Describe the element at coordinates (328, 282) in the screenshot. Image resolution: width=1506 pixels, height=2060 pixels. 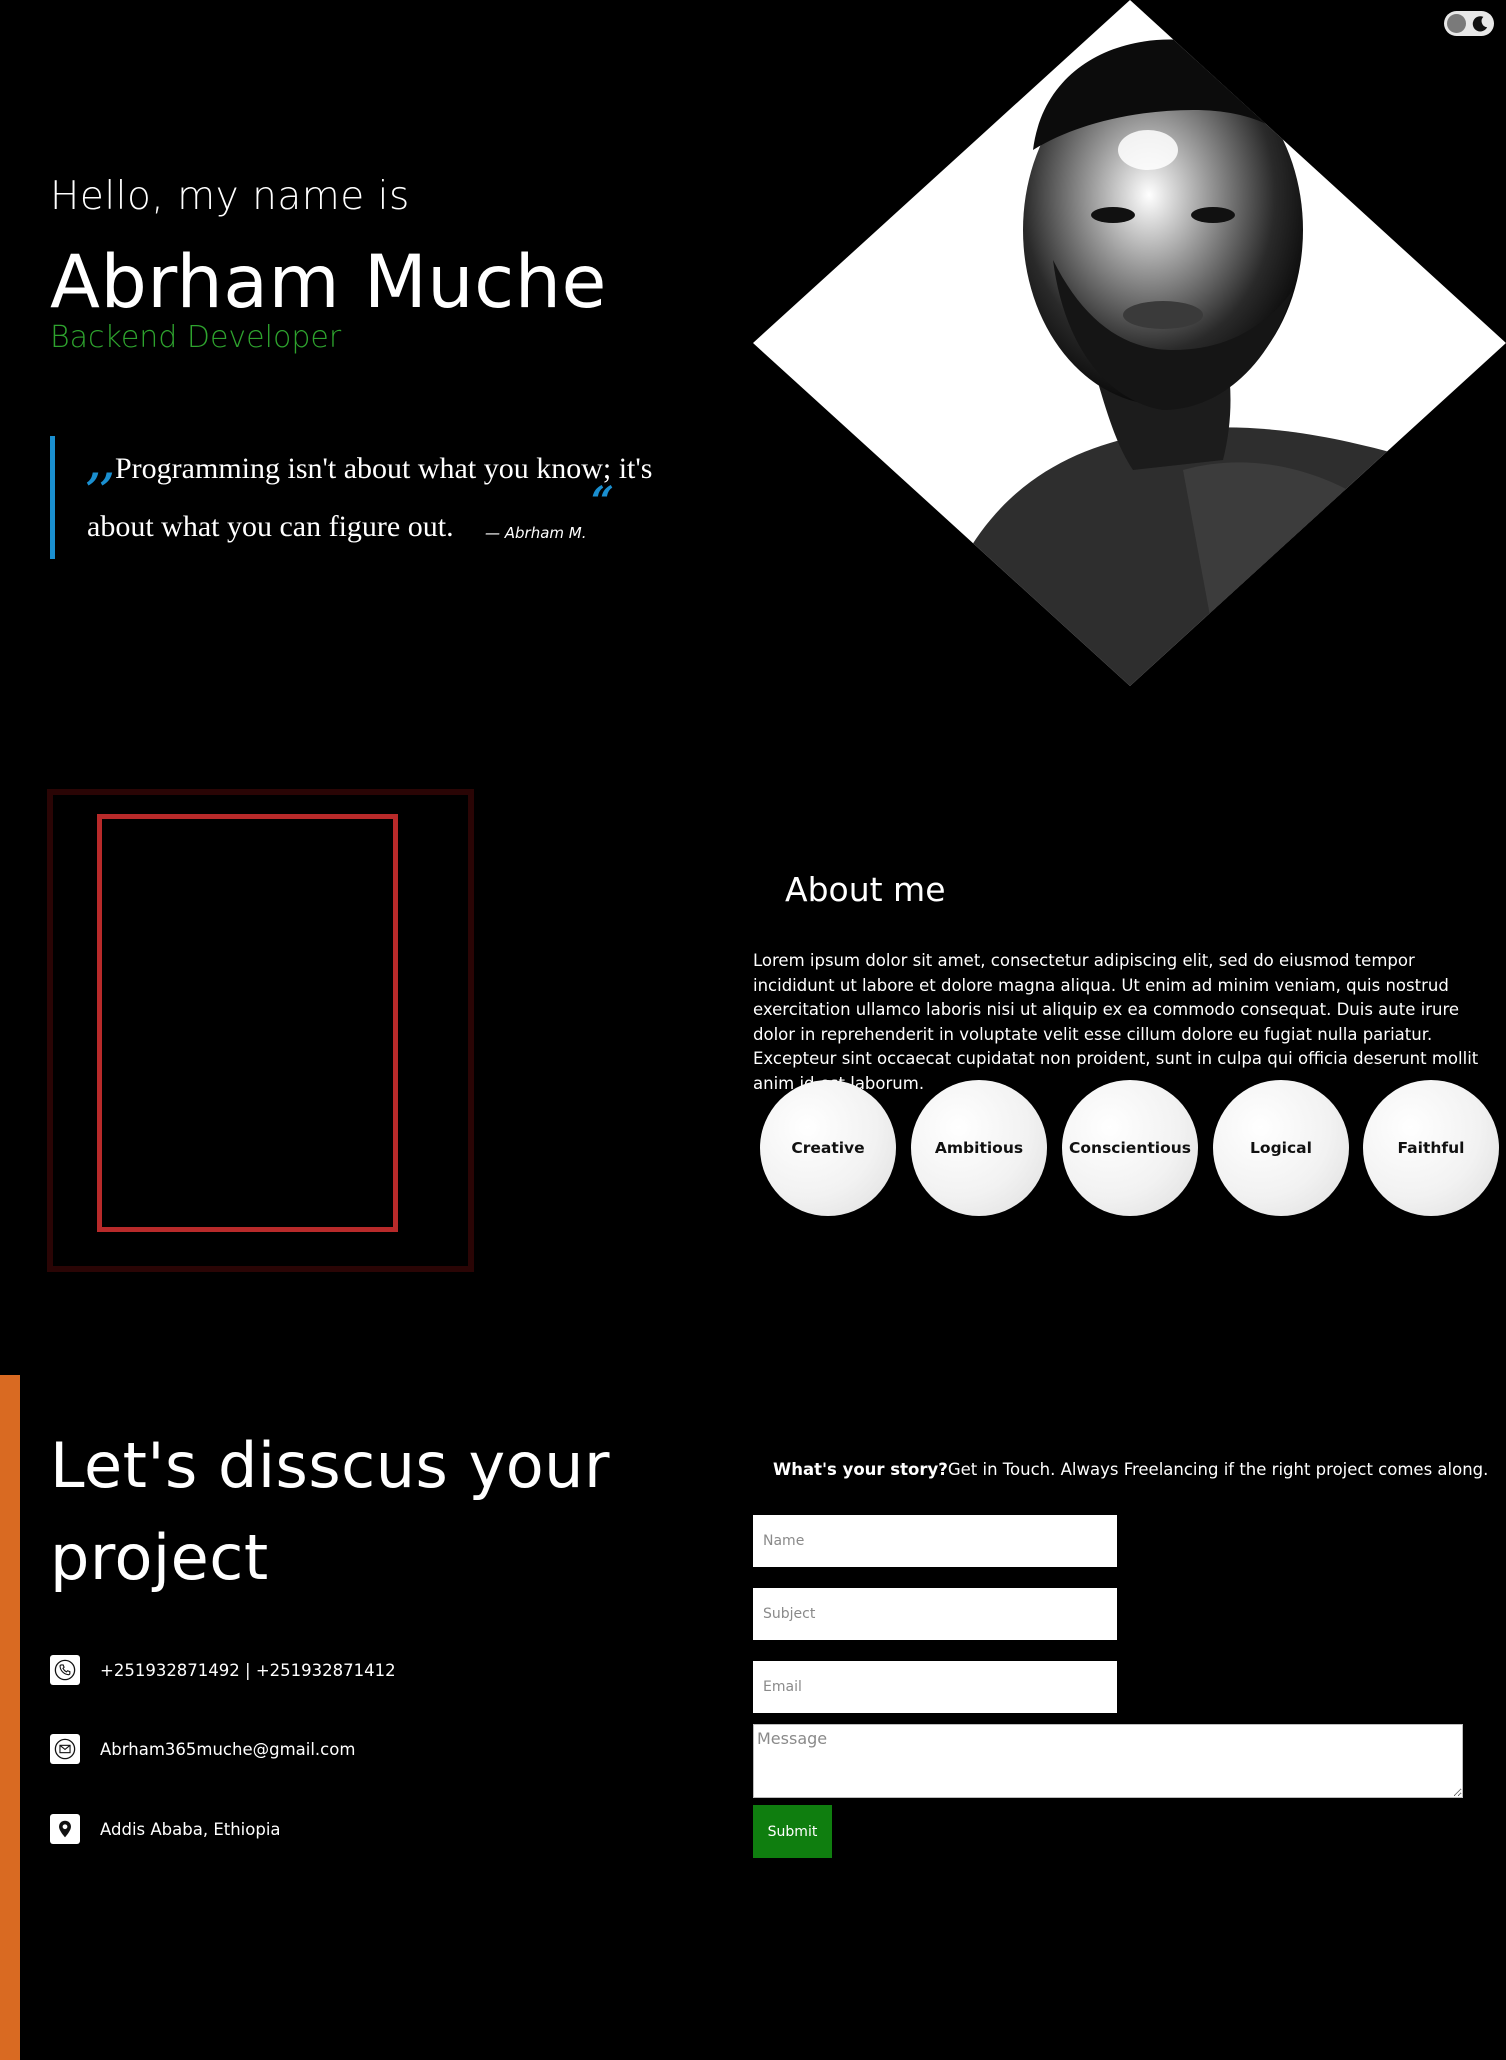
I see `hero-name: Abrham Muche` at that location.